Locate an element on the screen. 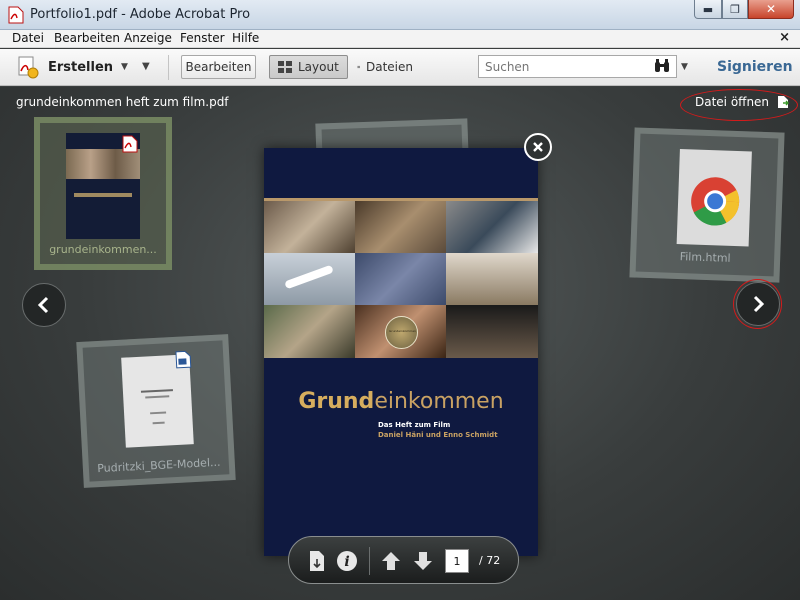 This screenshot has height=600, width=800. cover-title-bold: Grund is located at coordinates (336, 401).